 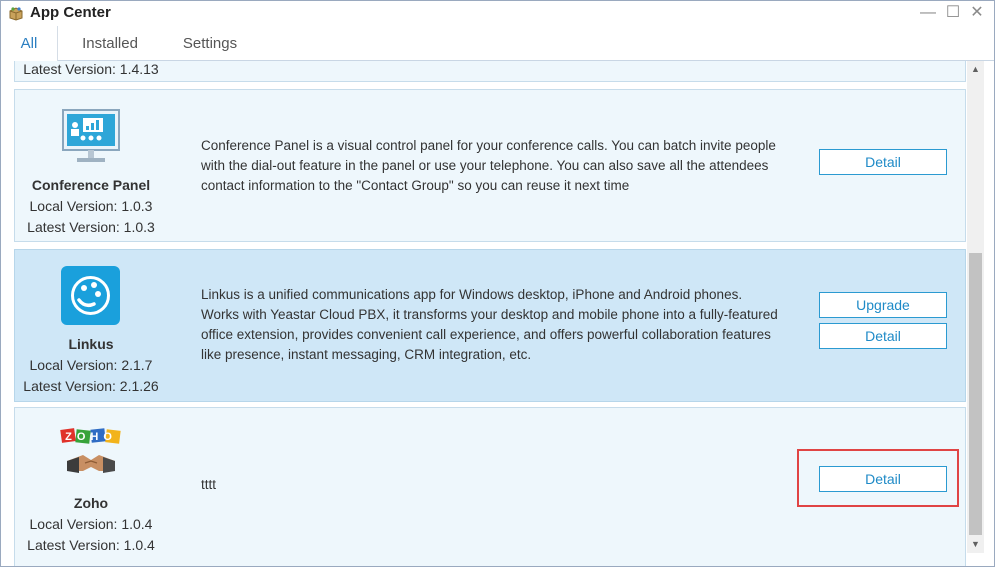 What do you see at coordinates (497, 13) in the screenshot?
I see `title-bar: App Center — ☐ ✕` at bounding box center [497, 13].